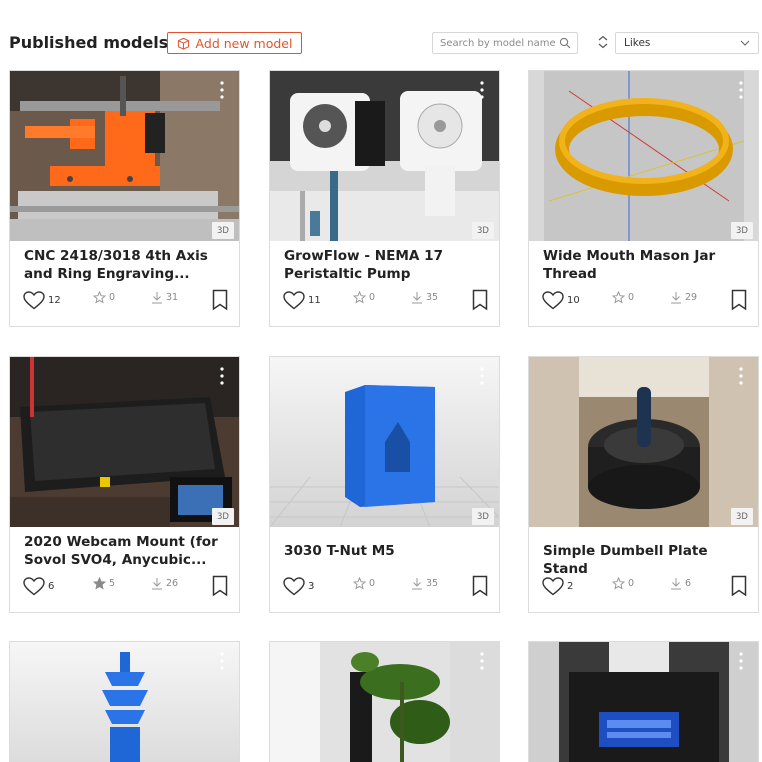 The height and width of the screenshot is (762, 762). I want to click on like-button: 2, so click(557, 586).